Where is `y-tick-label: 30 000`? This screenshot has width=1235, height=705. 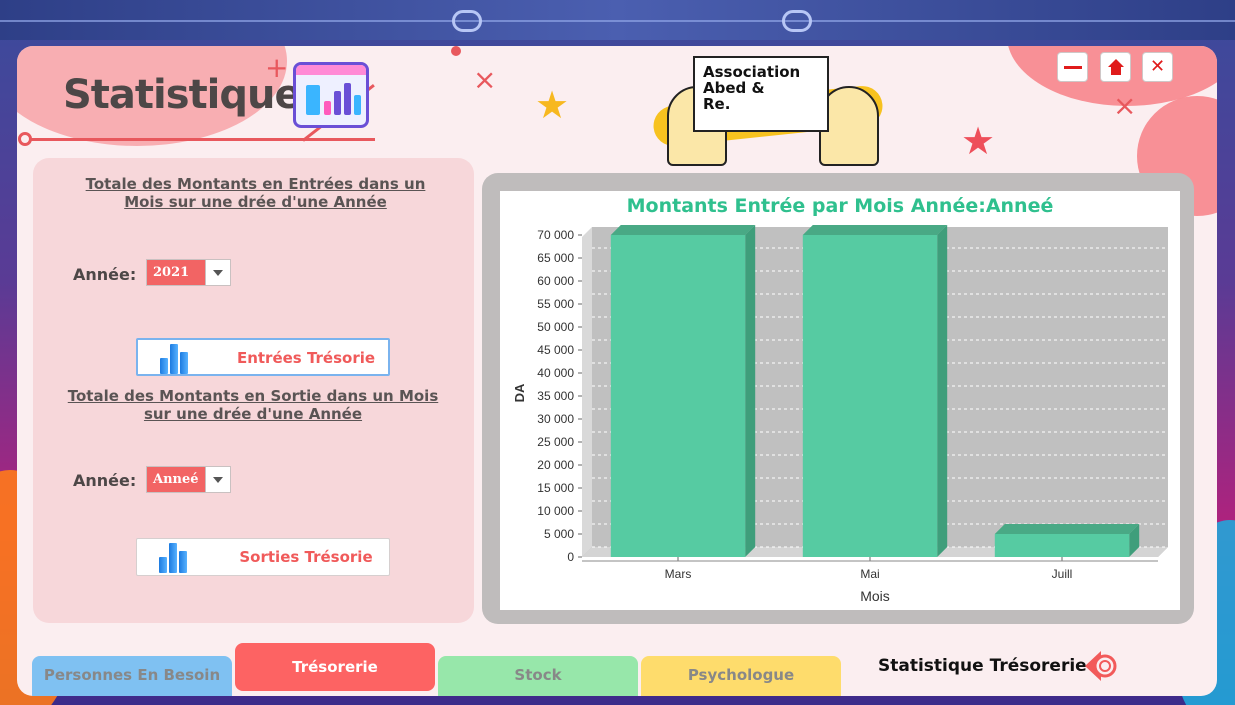
y-tick-label: 30 000 is located at coordinates (555, 419).